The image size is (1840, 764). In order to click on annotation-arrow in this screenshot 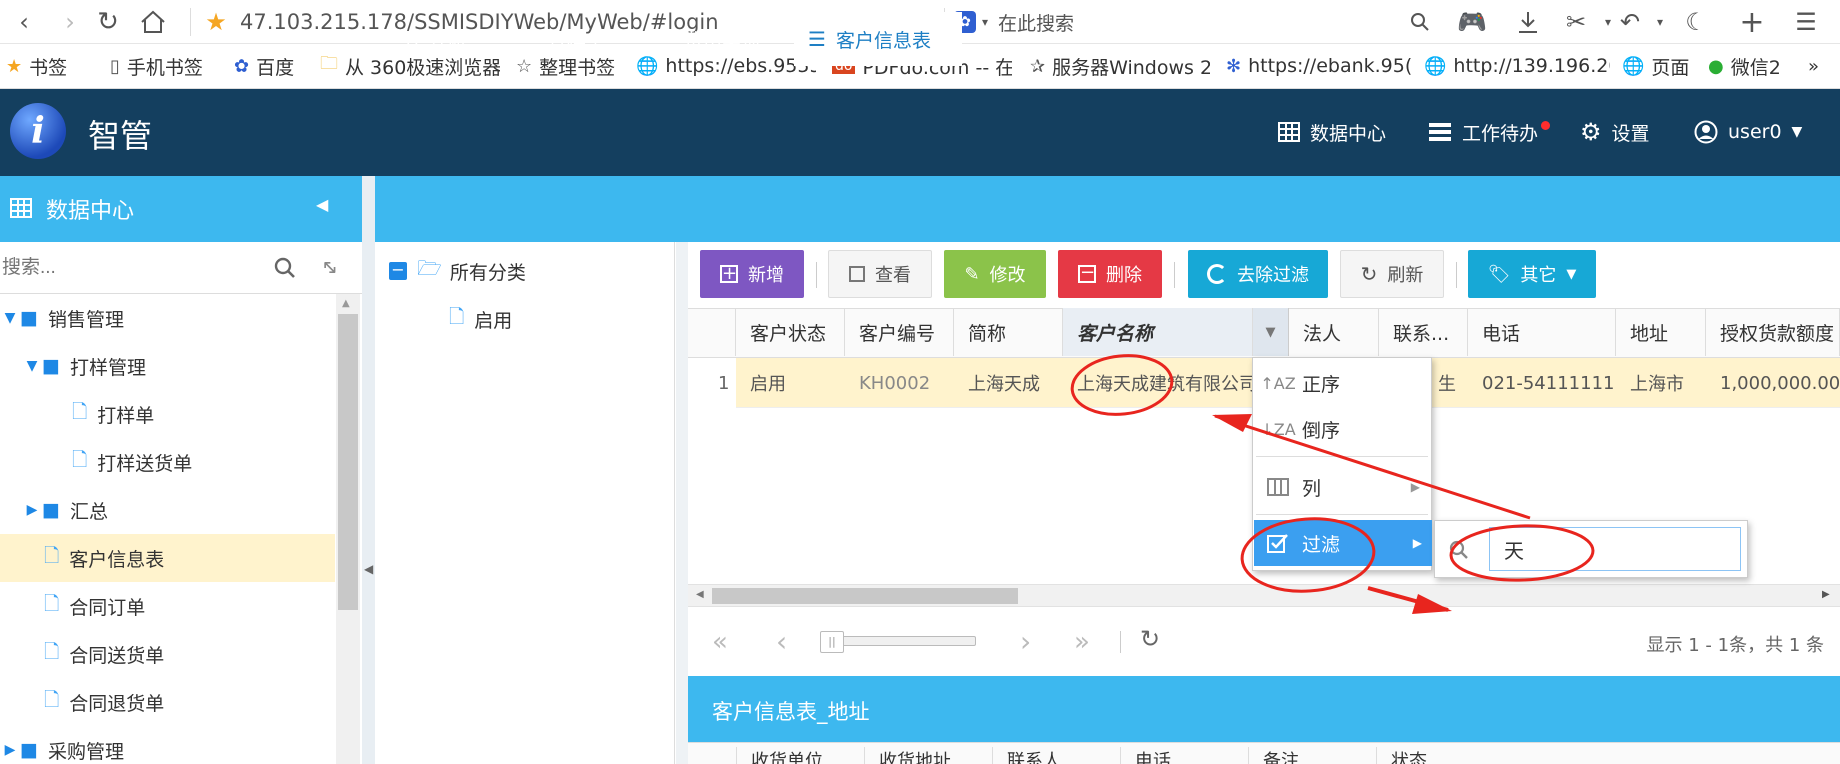, I will do `click(1372, 467)`.